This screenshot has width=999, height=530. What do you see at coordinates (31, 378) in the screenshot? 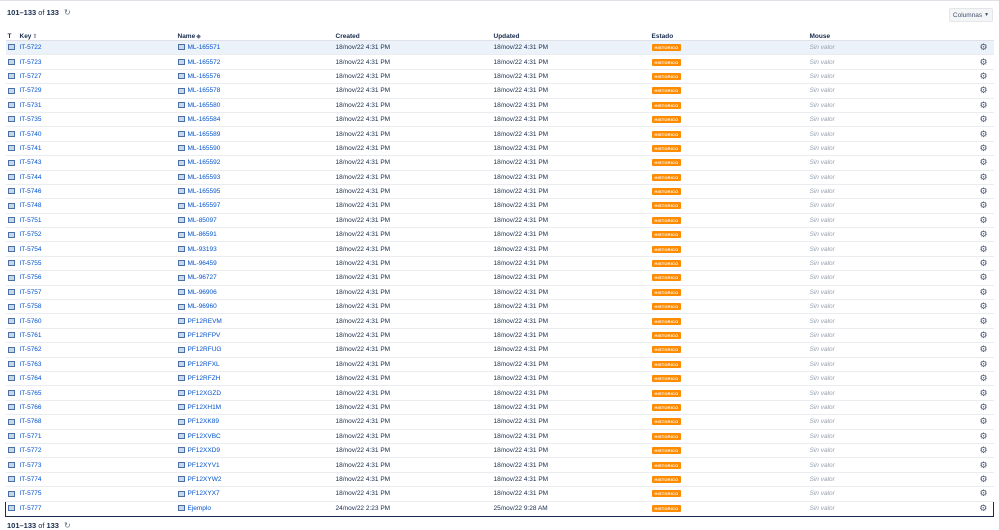
I see `issue-key-link: IT-5764` at bounding box center [31, 378].